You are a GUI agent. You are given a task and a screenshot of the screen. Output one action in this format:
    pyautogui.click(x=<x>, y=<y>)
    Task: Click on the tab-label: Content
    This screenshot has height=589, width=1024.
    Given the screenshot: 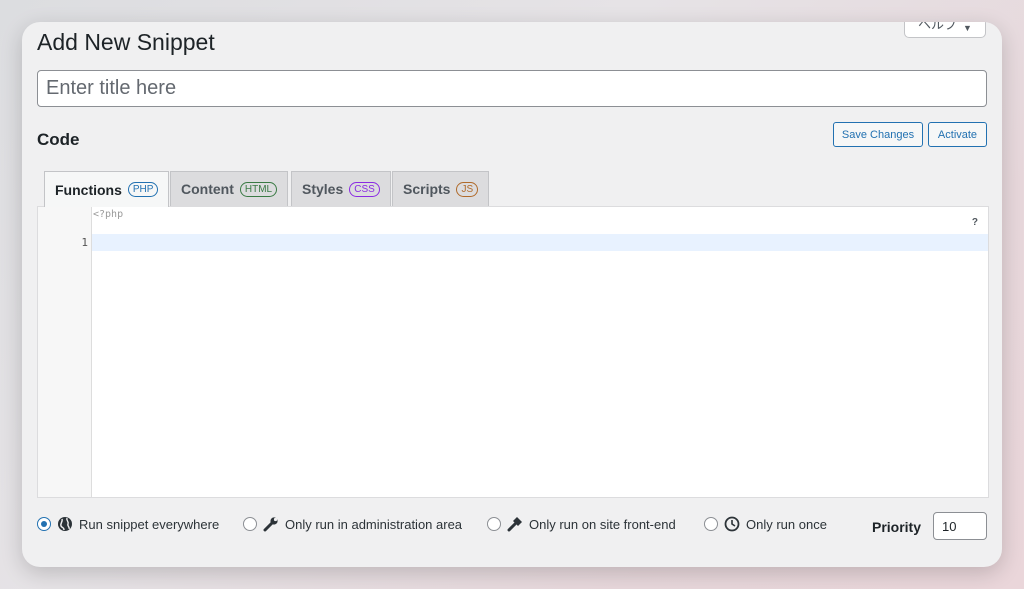 What is the action you would take?
    pyautogui.click(x=207, y=189)
    